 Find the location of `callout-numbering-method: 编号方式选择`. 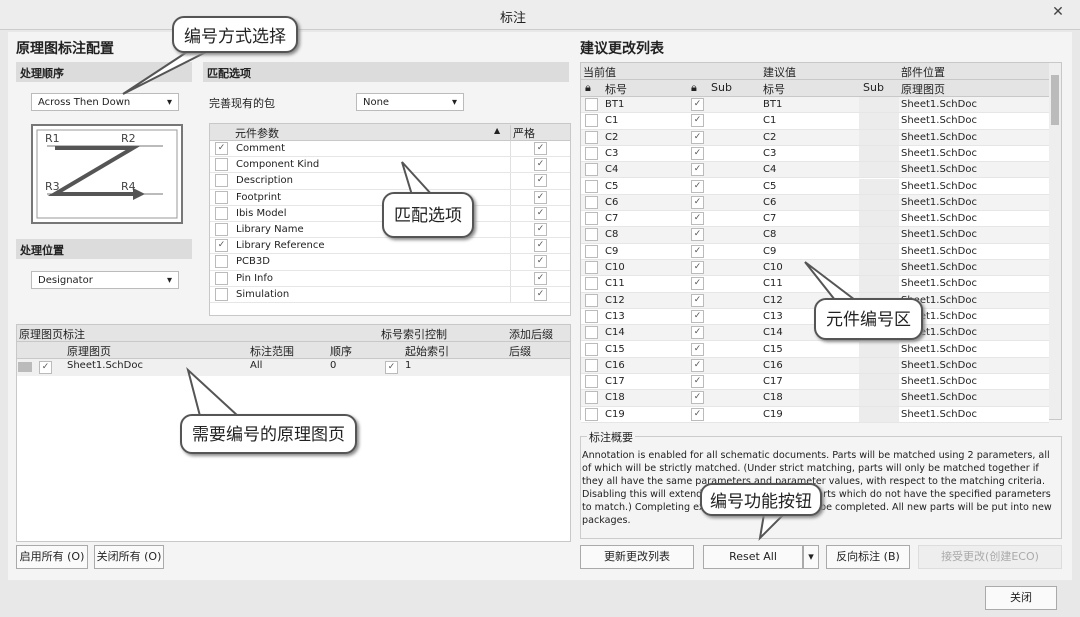

callout-numbering-method: 编号方式选择 is located at coordinates (235, 34).